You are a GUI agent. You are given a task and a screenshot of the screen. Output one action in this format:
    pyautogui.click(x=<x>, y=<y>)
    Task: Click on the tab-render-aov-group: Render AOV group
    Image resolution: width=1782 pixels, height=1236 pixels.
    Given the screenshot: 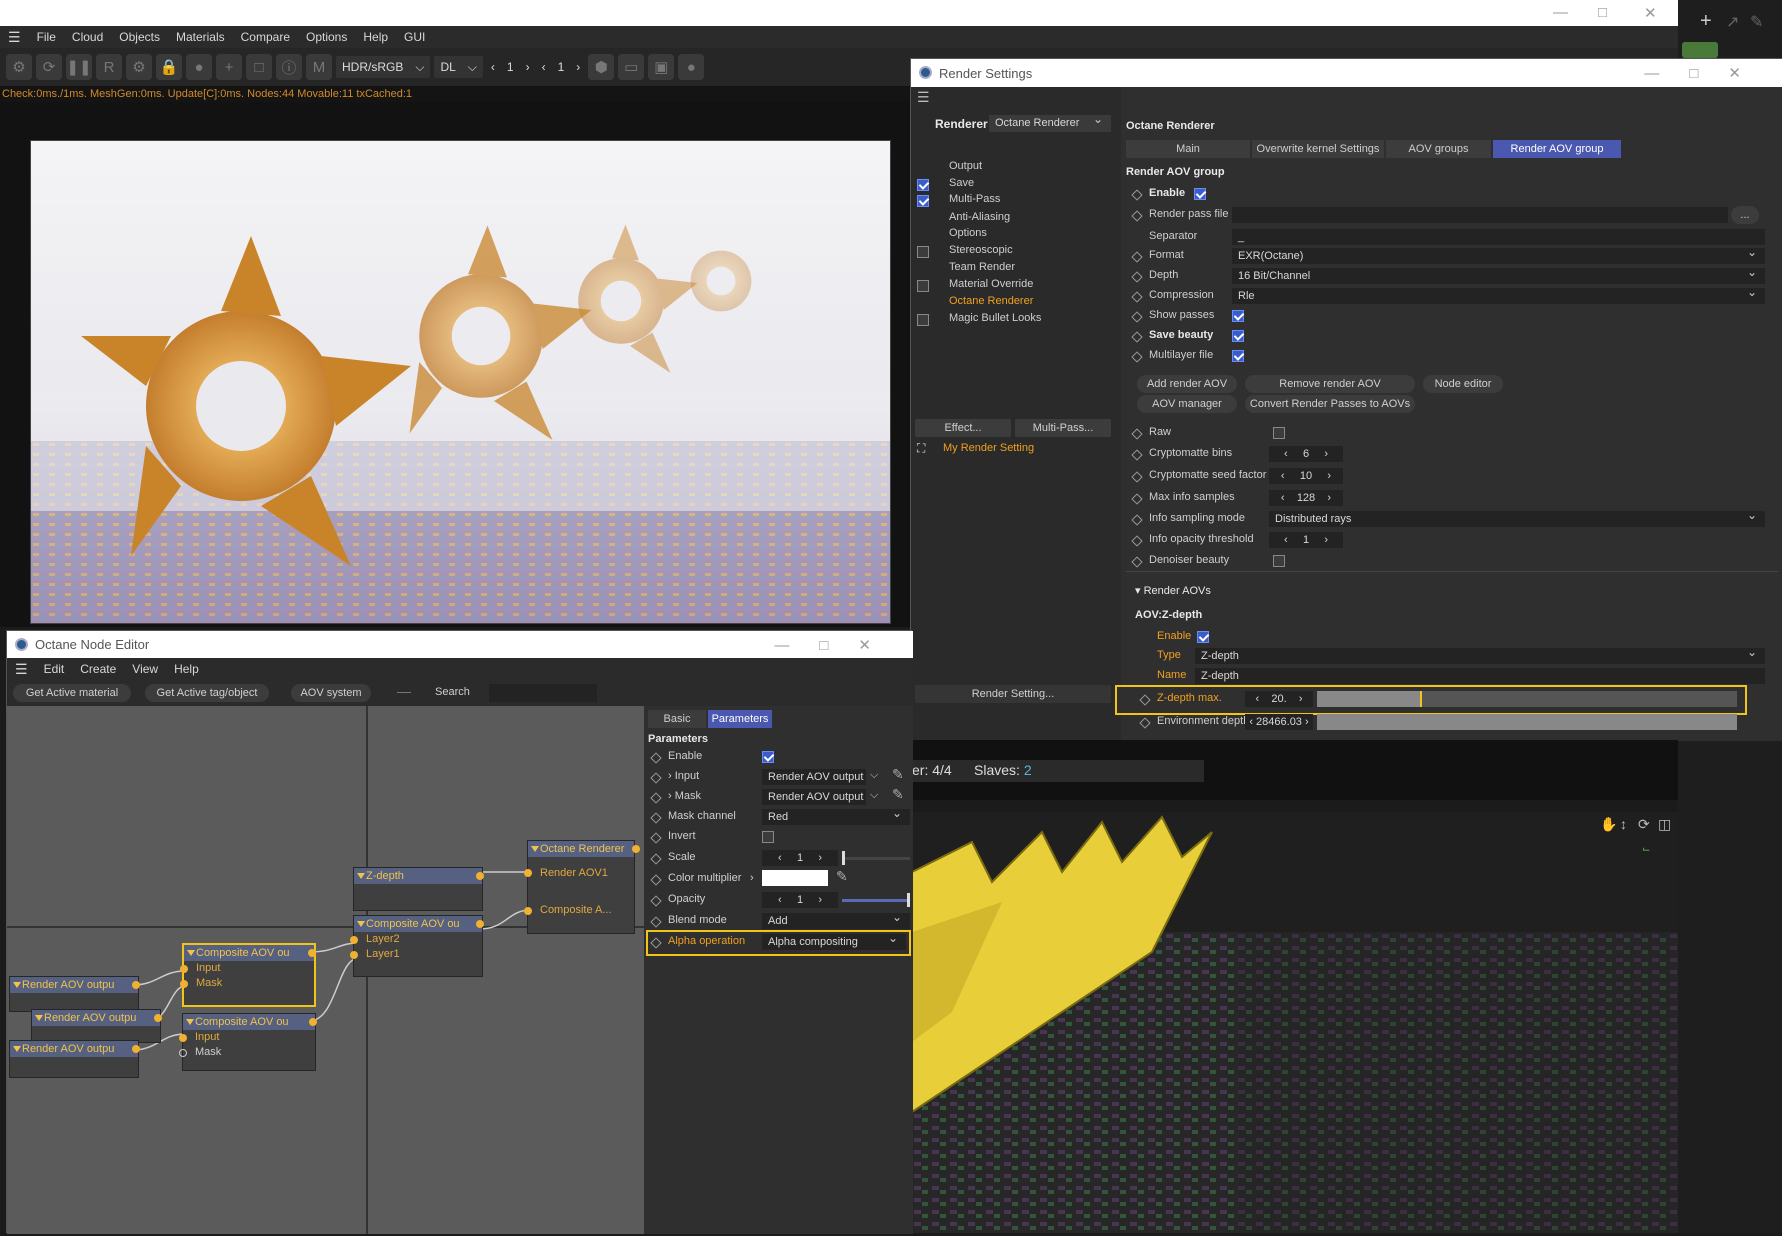 What is the action you would take?
    pyautogui.click(x=1557, y=149)
    